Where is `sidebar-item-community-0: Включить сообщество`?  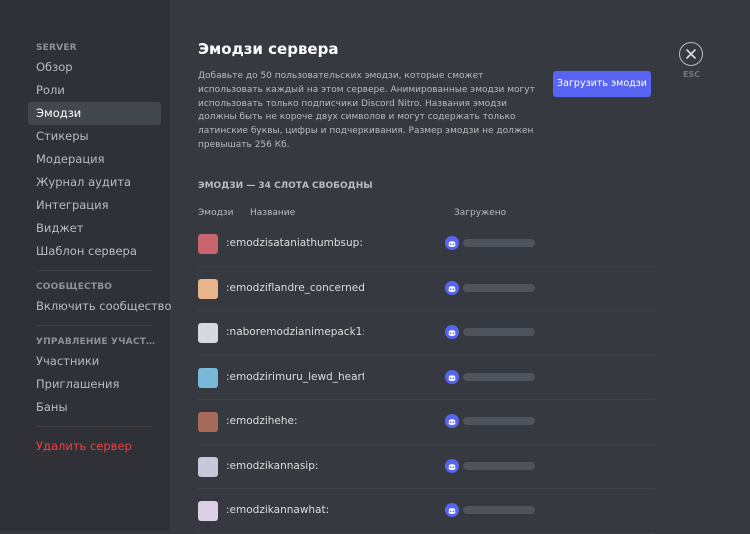
sidebar-item-community-0: Включить сообщество is located at coordinates (100, 306).